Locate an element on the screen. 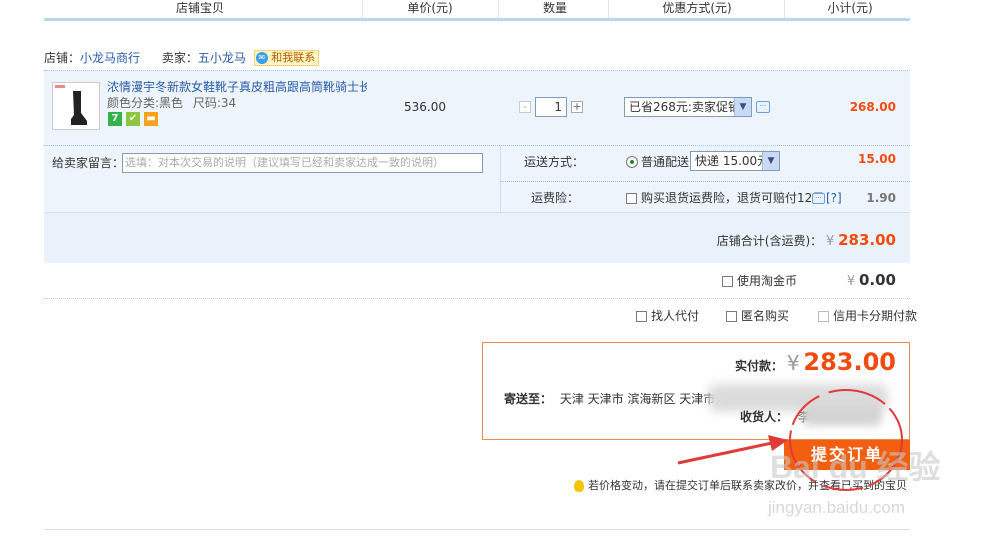 Image resolution: width=1000 pixels, height=539 pixels. shop-row: 店铺：小龙马商行 卖家：五小龙马 ✉ 和我联系 is located at coordinates (182, 58).